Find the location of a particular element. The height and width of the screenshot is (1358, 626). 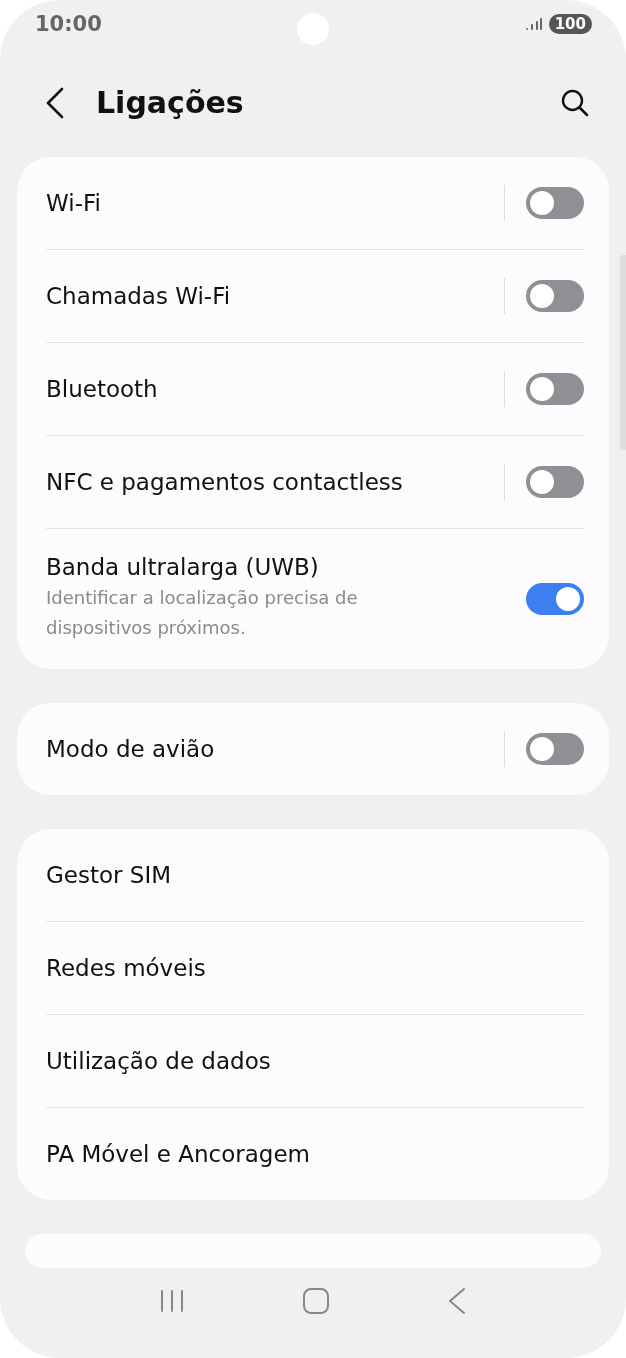

page-title: Ligações is located at coordinates (170, 103).